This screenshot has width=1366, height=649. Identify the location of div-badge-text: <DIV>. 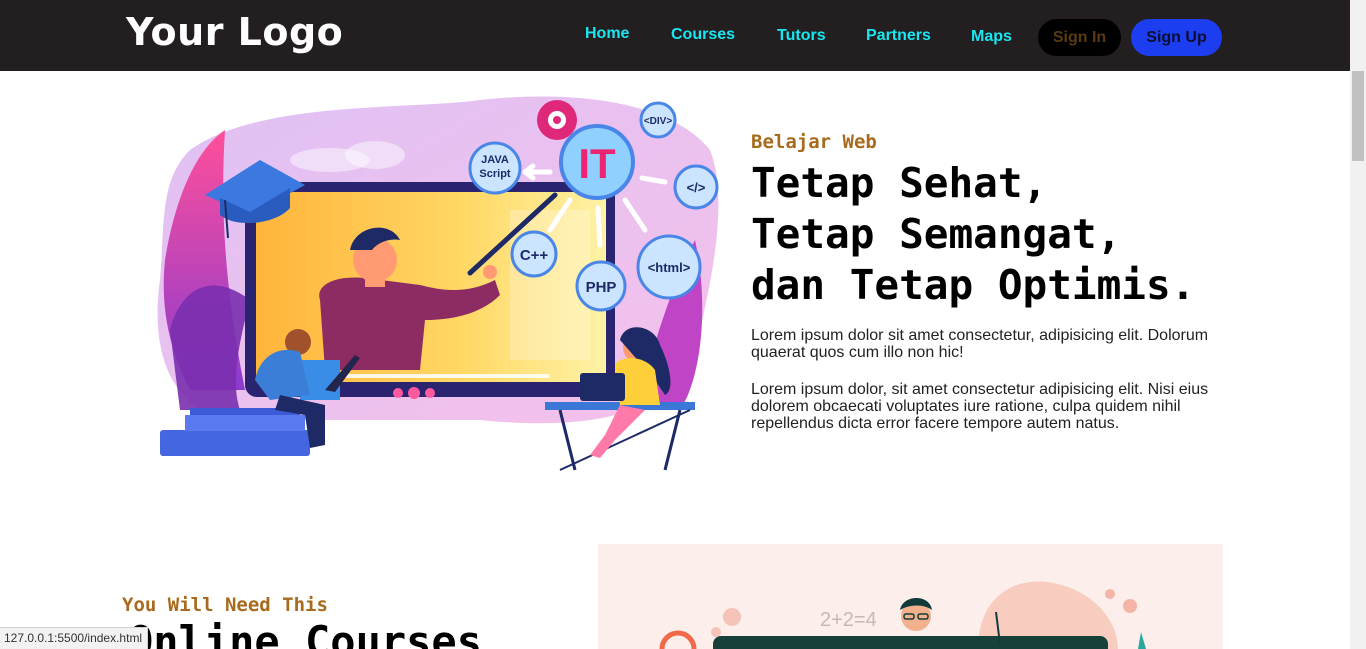
(658, 121).